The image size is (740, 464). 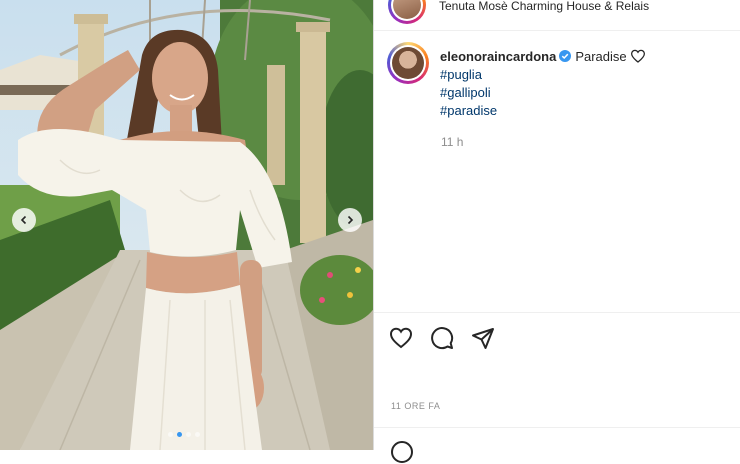 I want to click on comment-icon, so click(x=442, y=338).